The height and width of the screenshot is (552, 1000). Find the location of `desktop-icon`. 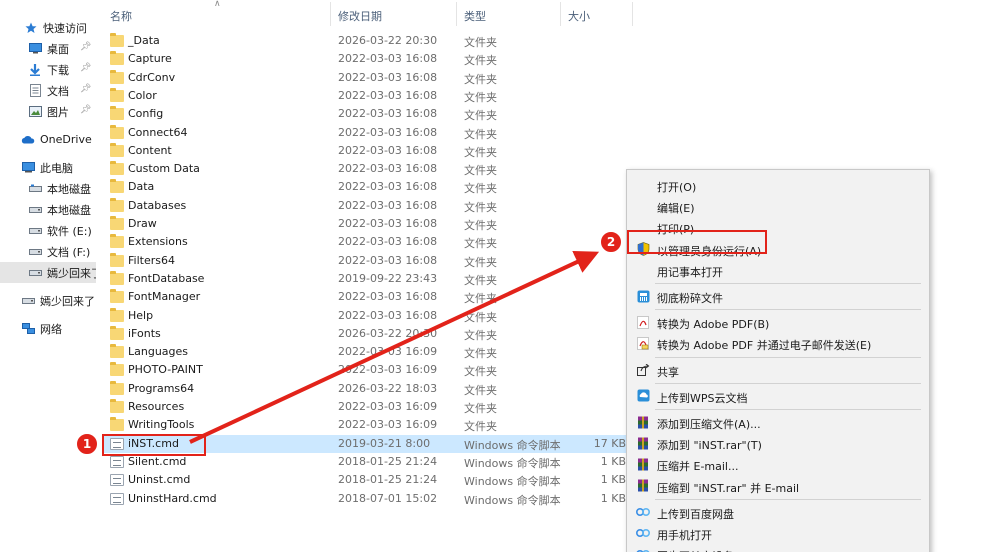

desktop-icon is located at coordinates (35, 49).